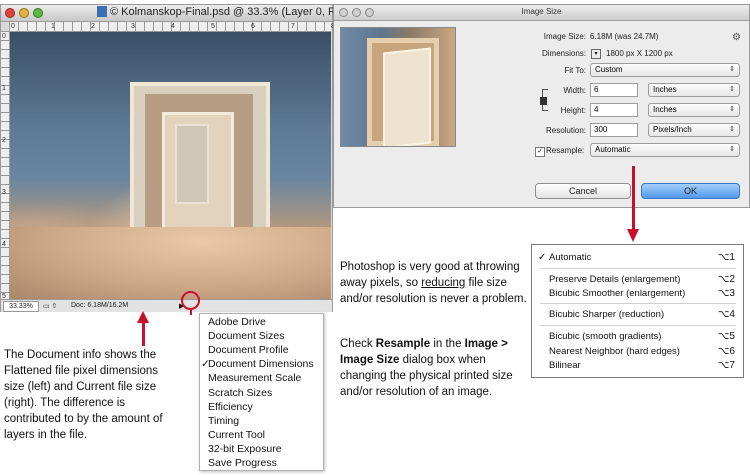  What do you see at coordinates (253, 26) in the screenshot?
I see `ruler-tick-label: 6` at bounding box center [253, 26].